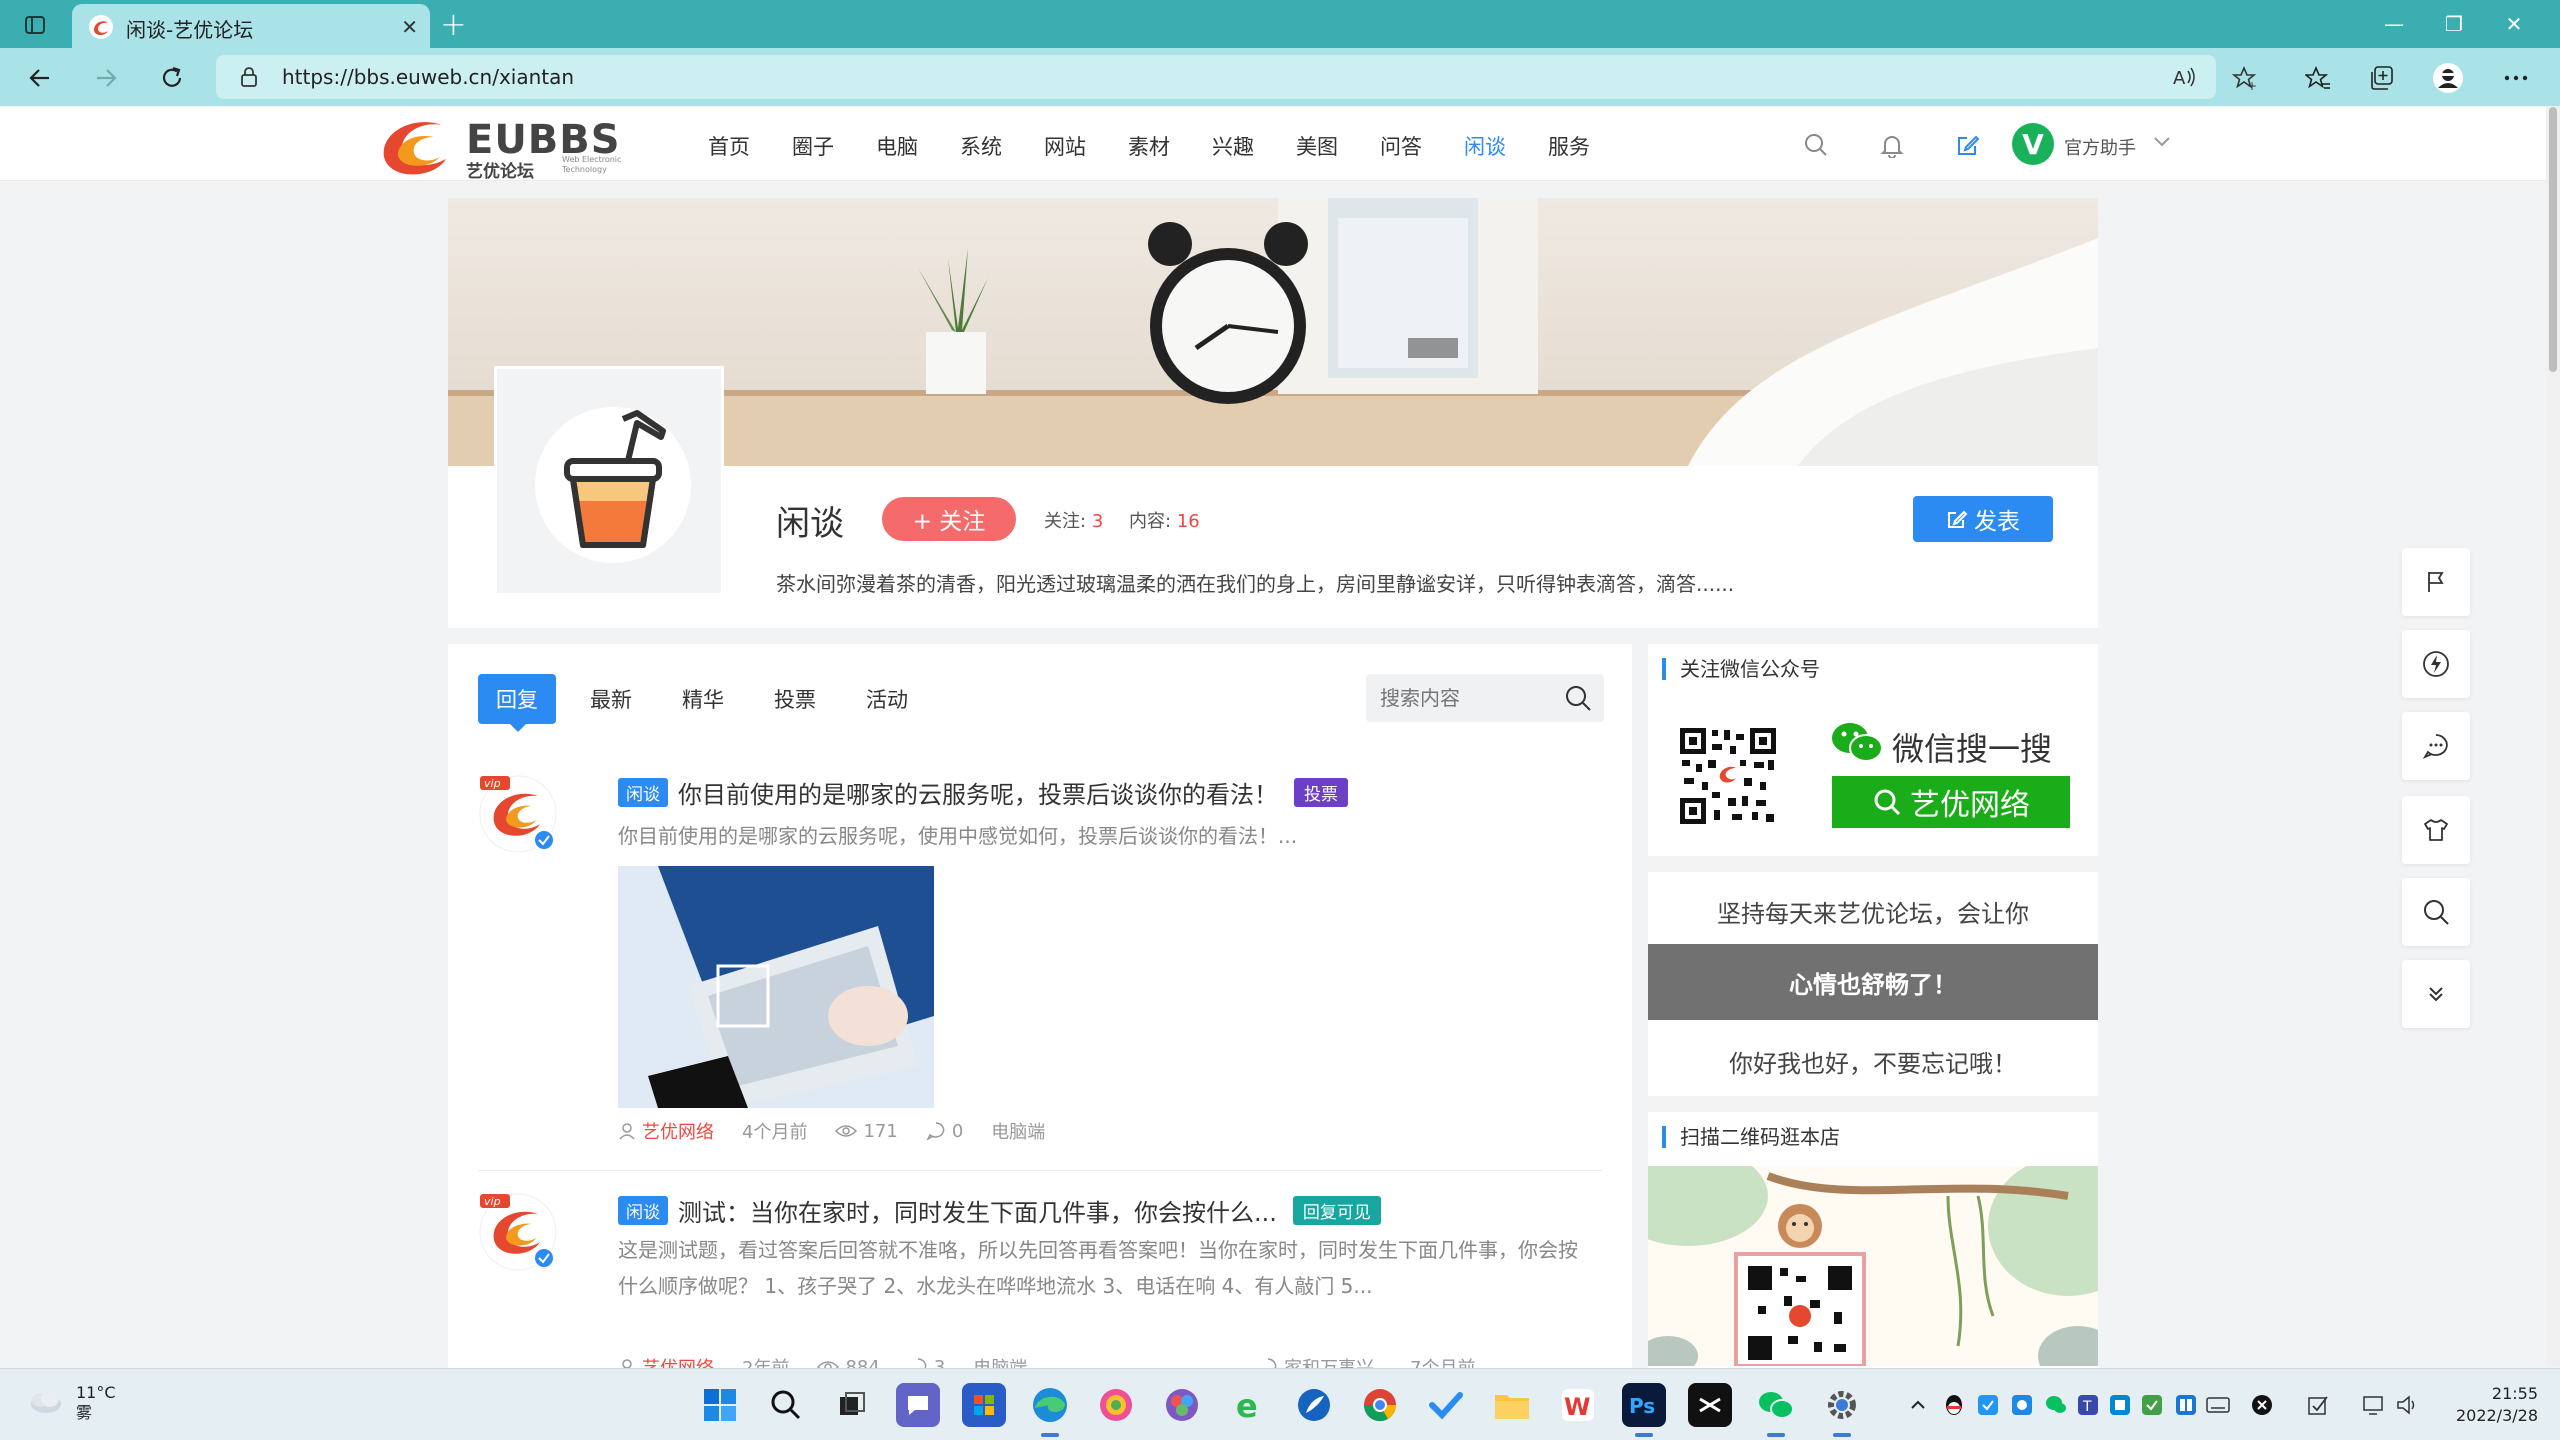 The height and width of the screenshot is (1440, 2560). What do you see at coordinates (1842, 1405) in the screenshot?
I see `settings-gear-icon` at bounding box center [1842, 1405].